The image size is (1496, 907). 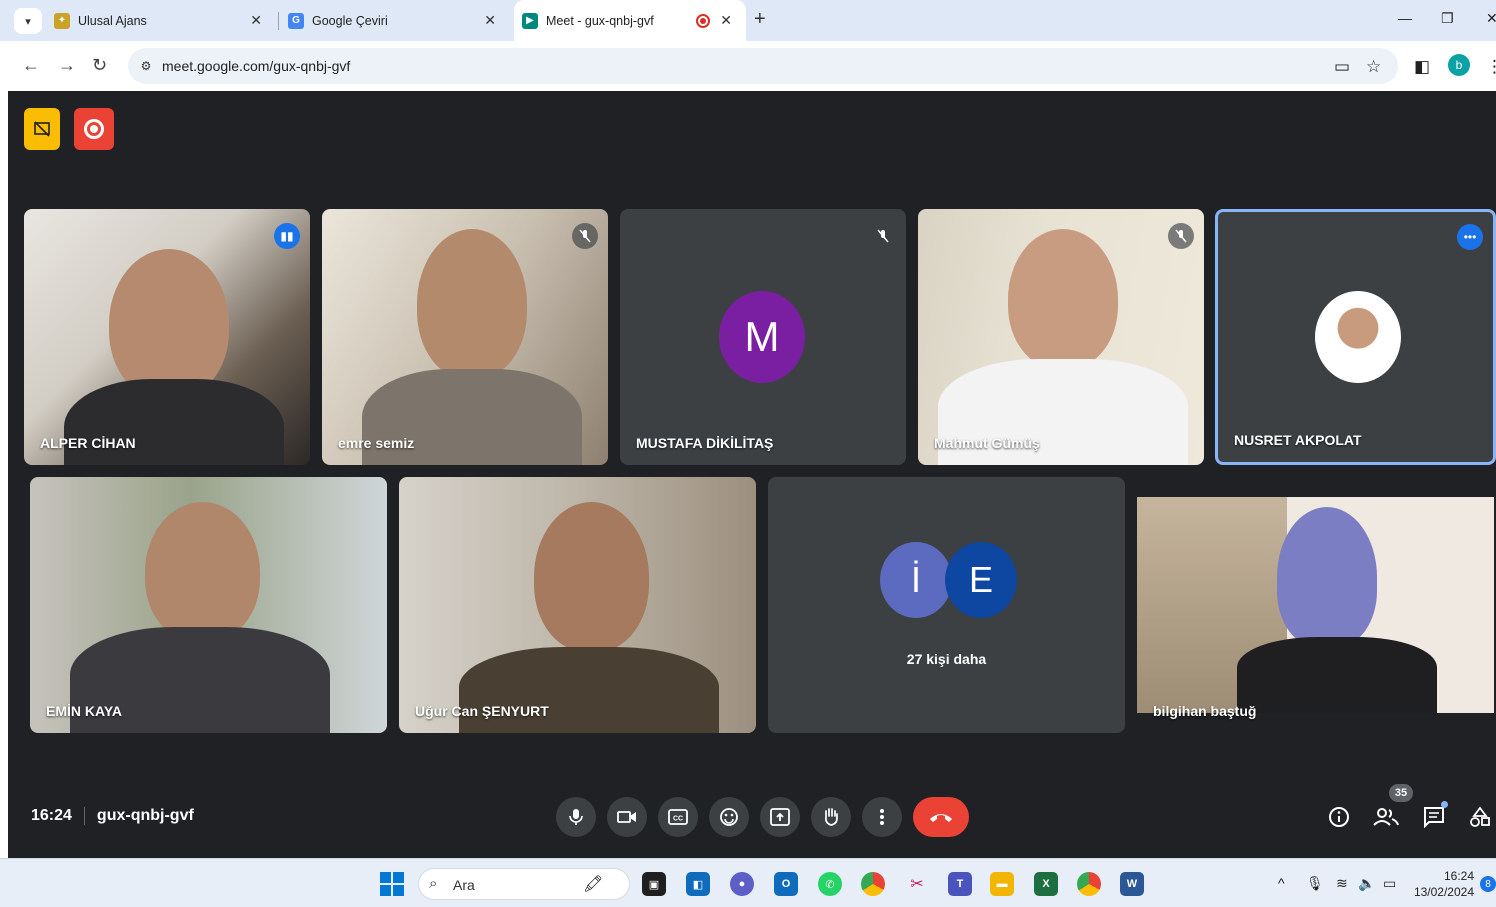 I want to click on menu-dots-icon: ⋮, so click(x=1491, y=67).